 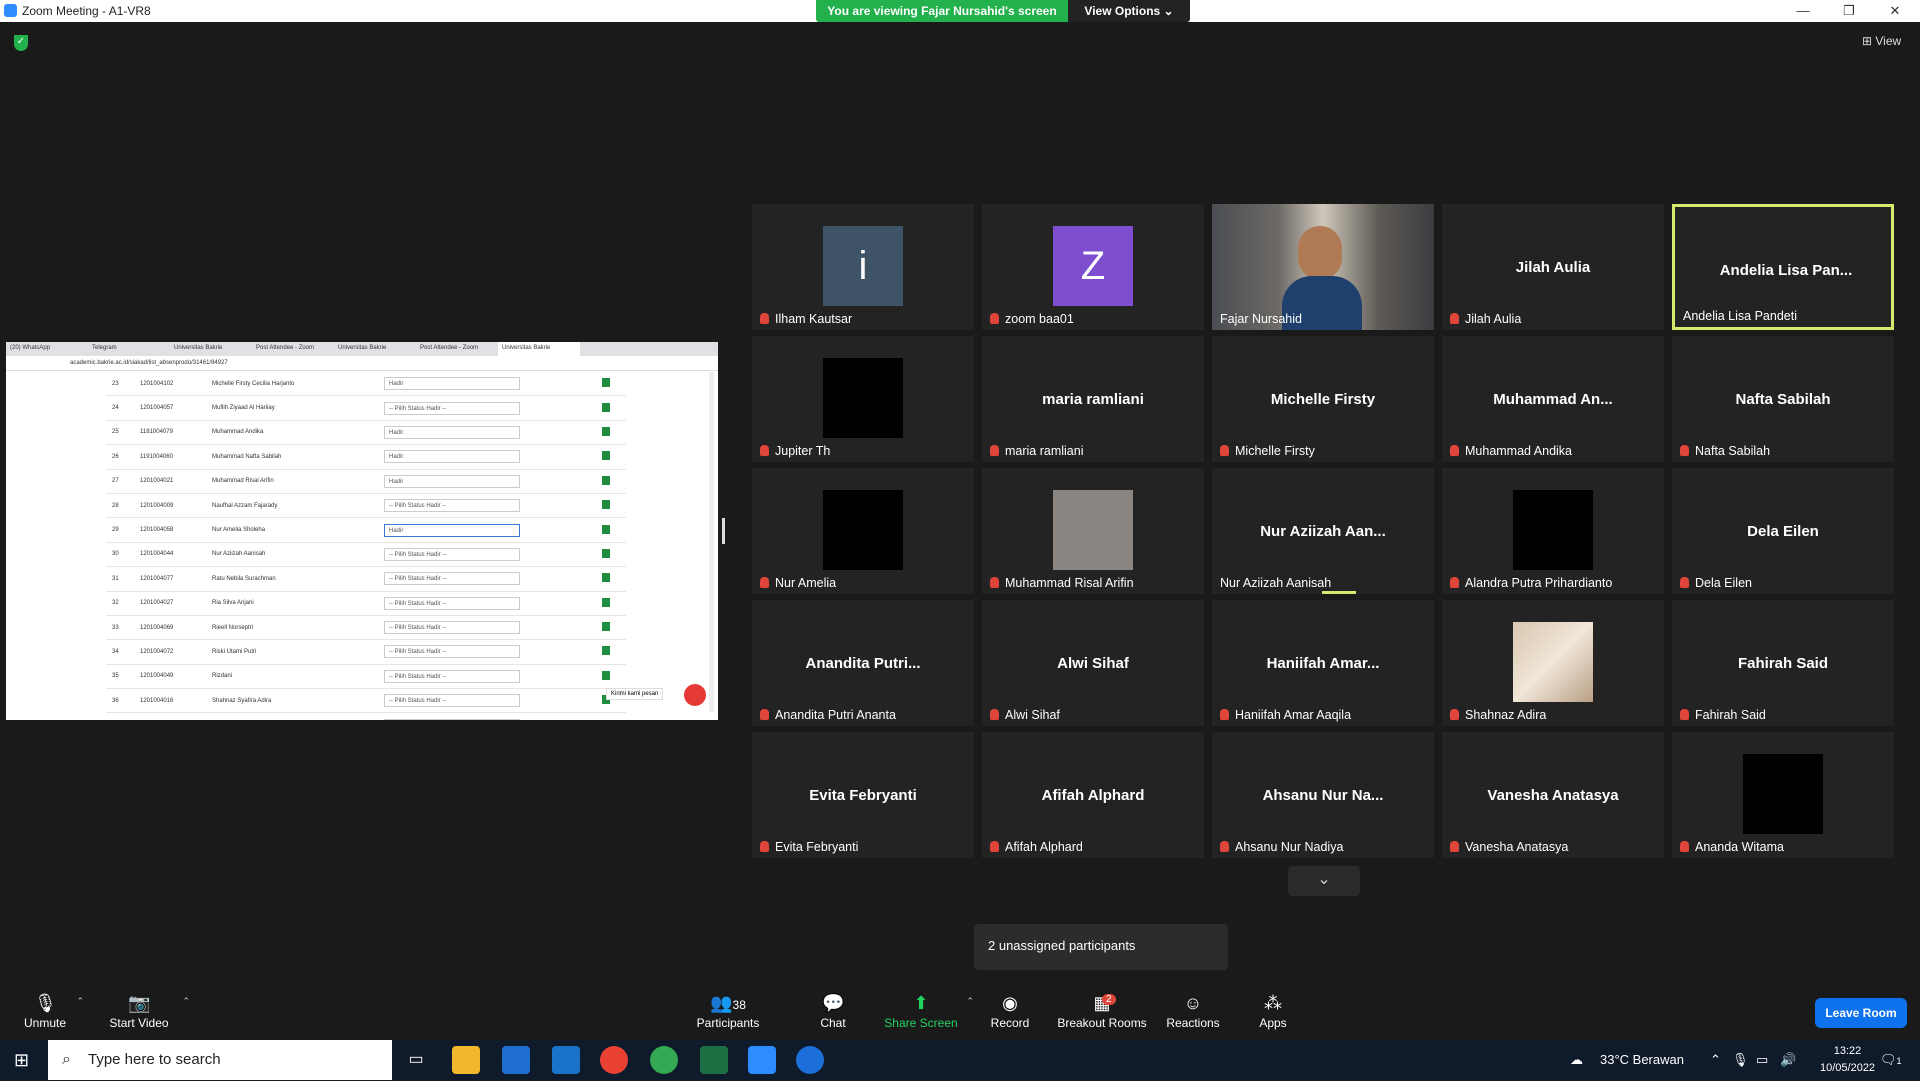 What do you see at coordinates (1093, 267) in the screenshot?
I see `participant-tile: Zzoom baa01` at bounding box center [1093, 267].